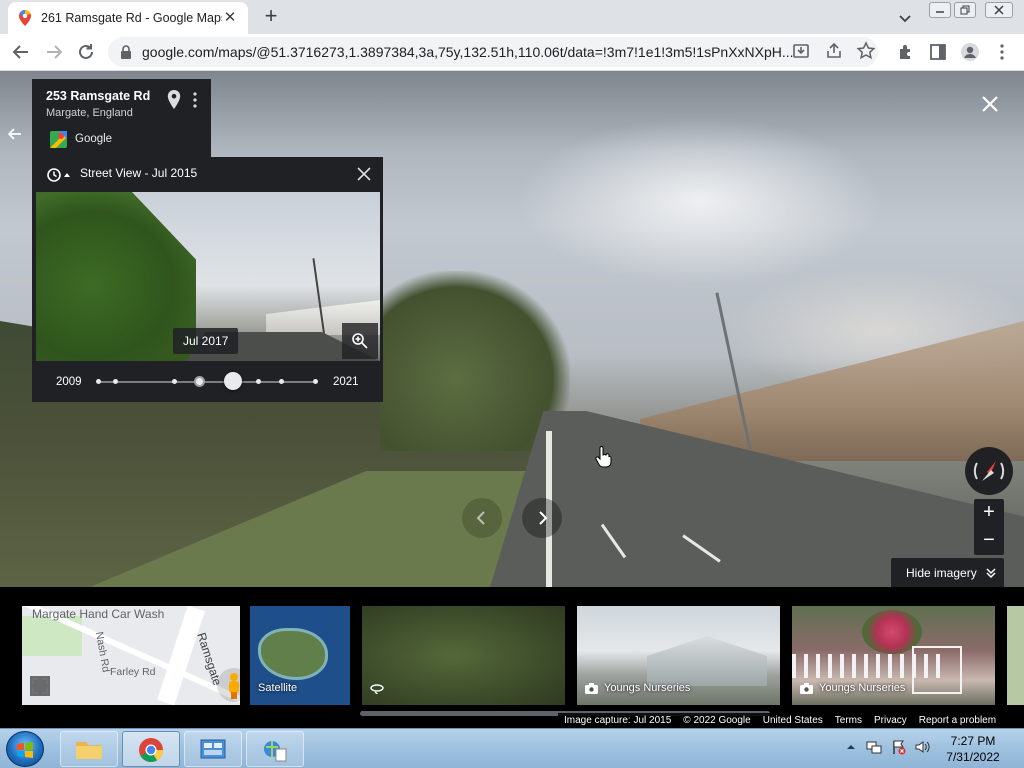 Image resolution: width=1024 pixels, height=768 pixels. What do you see at coordinates (848, 720) in the screenshot?
I see `terms-link: Terms` at bounding box center [848, 720].